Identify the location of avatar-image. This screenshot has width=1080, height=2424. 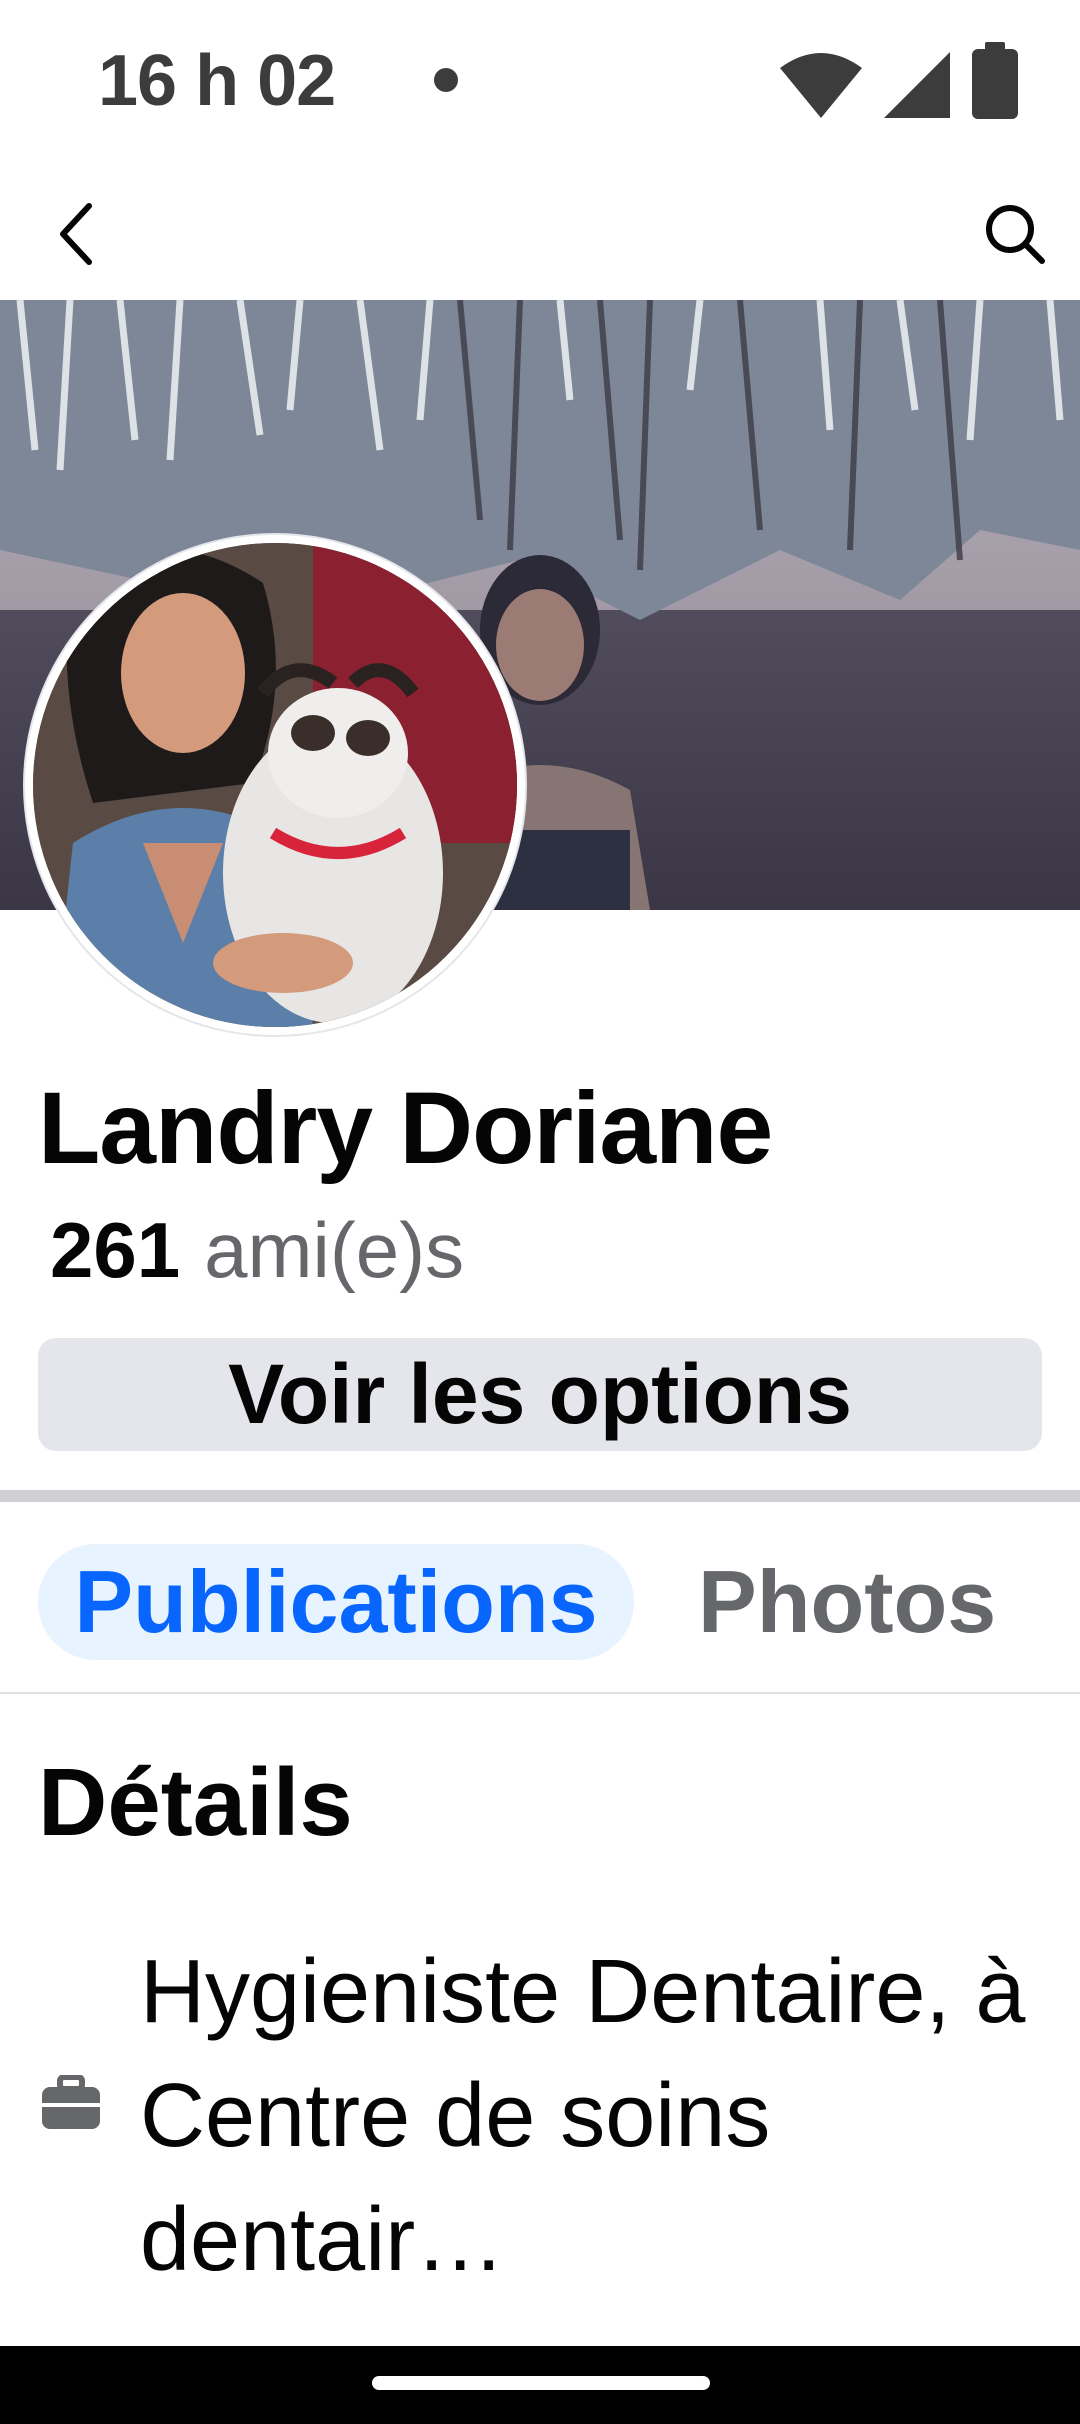
(275, 785).